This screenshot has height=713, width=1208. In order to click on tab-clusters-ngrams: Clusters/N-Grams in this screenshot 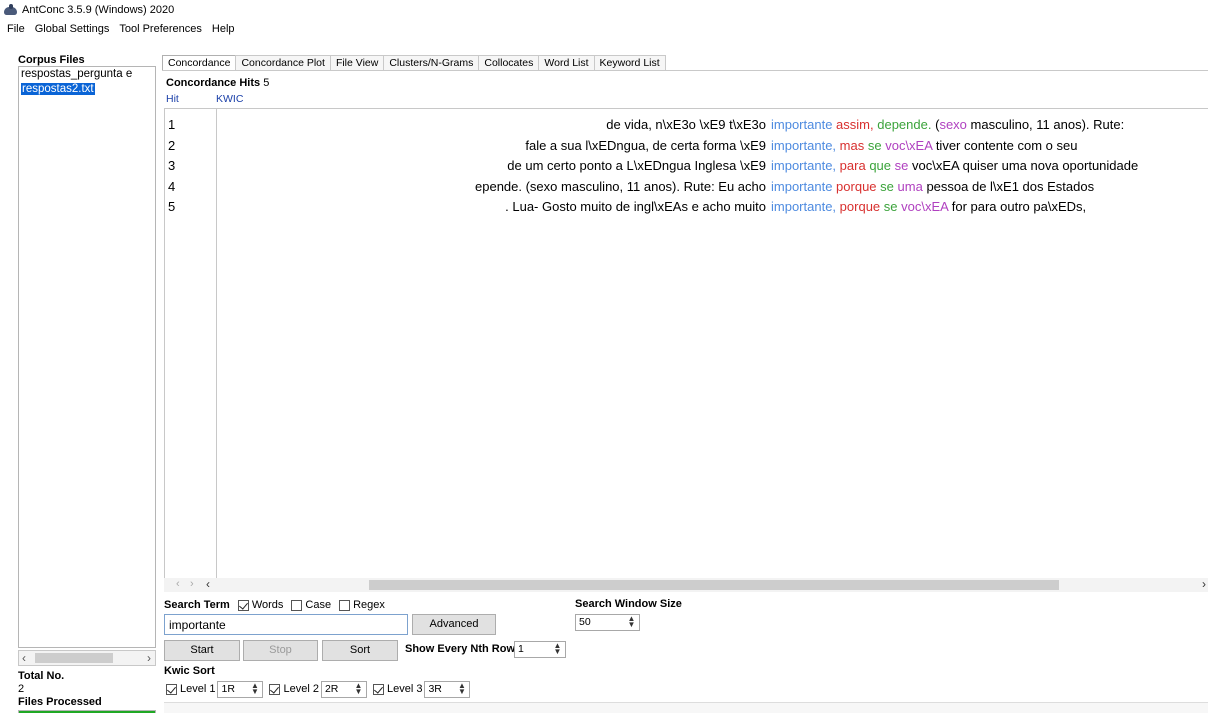, I will do `click(431, 63)`.